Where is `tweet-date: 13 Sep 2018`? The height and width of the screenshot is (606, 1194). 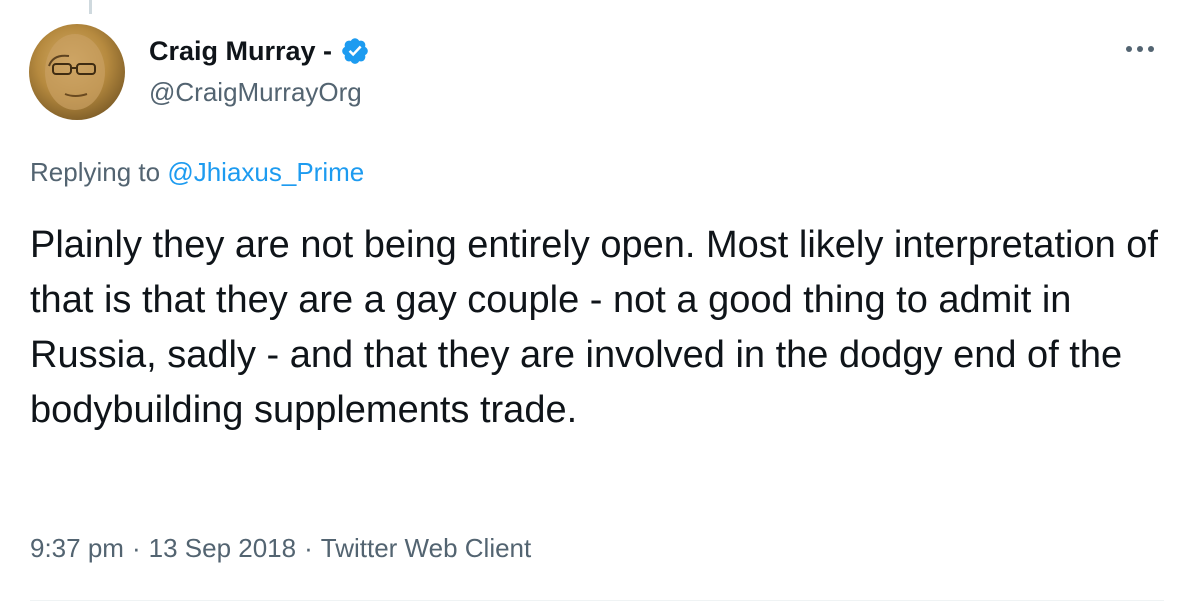
tweet-date: 13 Sep 2018 is located at coordinates (222, 548).